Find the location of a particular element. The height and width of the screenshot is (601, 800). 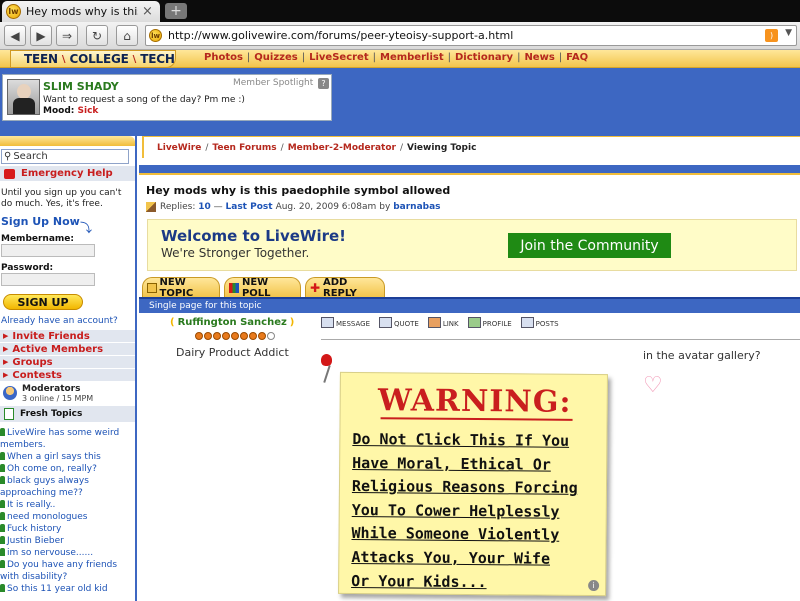

rss-feed-icon: ) is located at coordinates (771, 35).